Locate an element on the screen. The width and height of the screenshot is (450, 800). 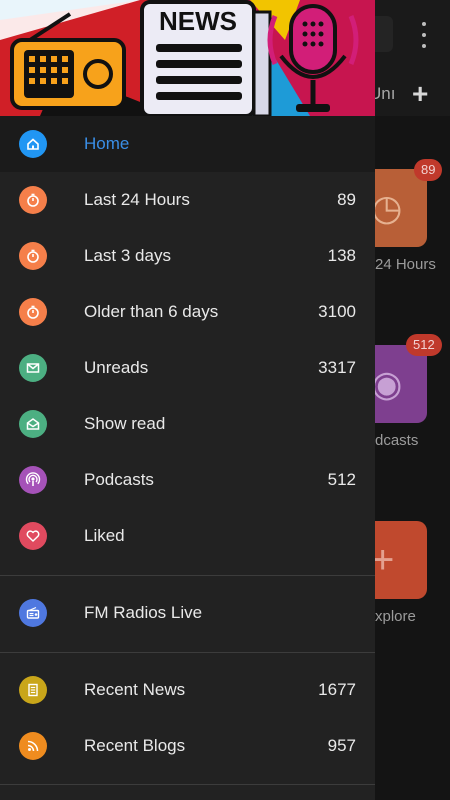
radio-icon is located at coordinates (33, 613).